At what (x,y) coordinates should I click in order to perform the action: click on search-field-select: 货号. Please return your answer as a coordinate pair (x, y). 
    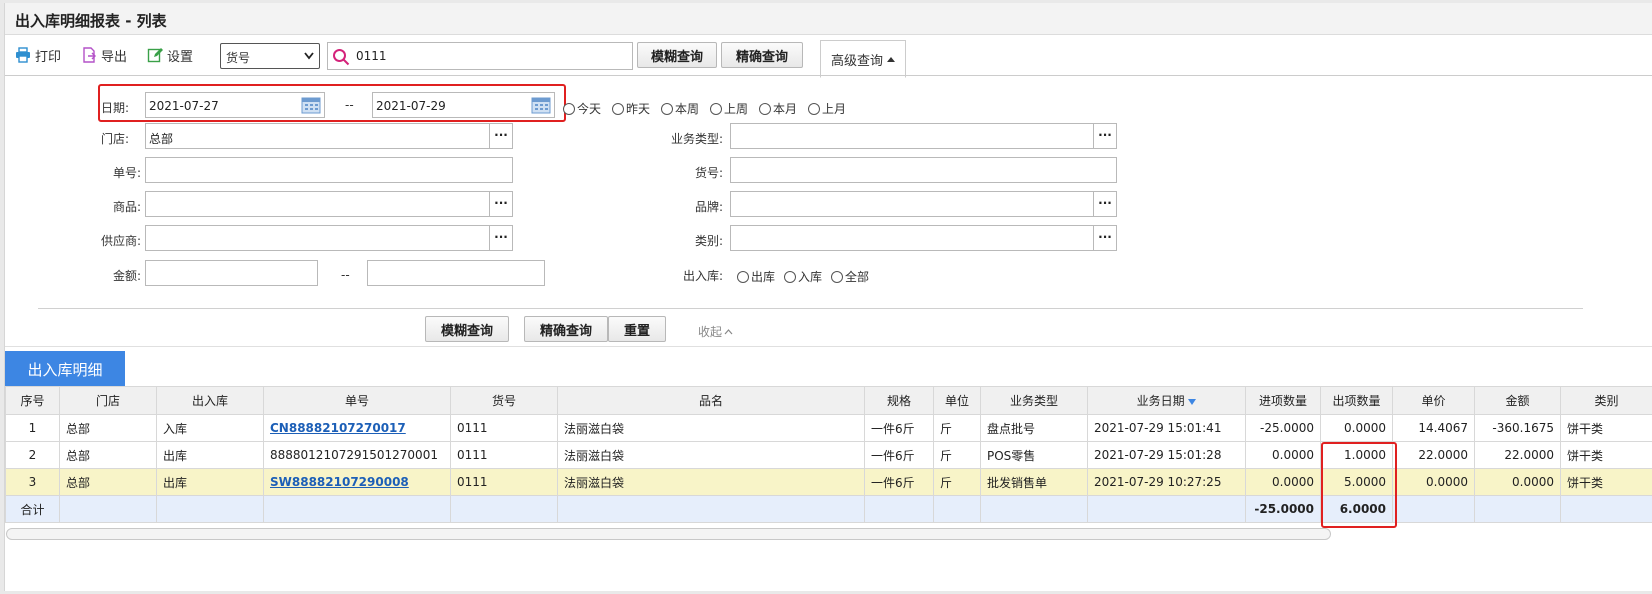
    Looking at the image, I should click on (270, 56).